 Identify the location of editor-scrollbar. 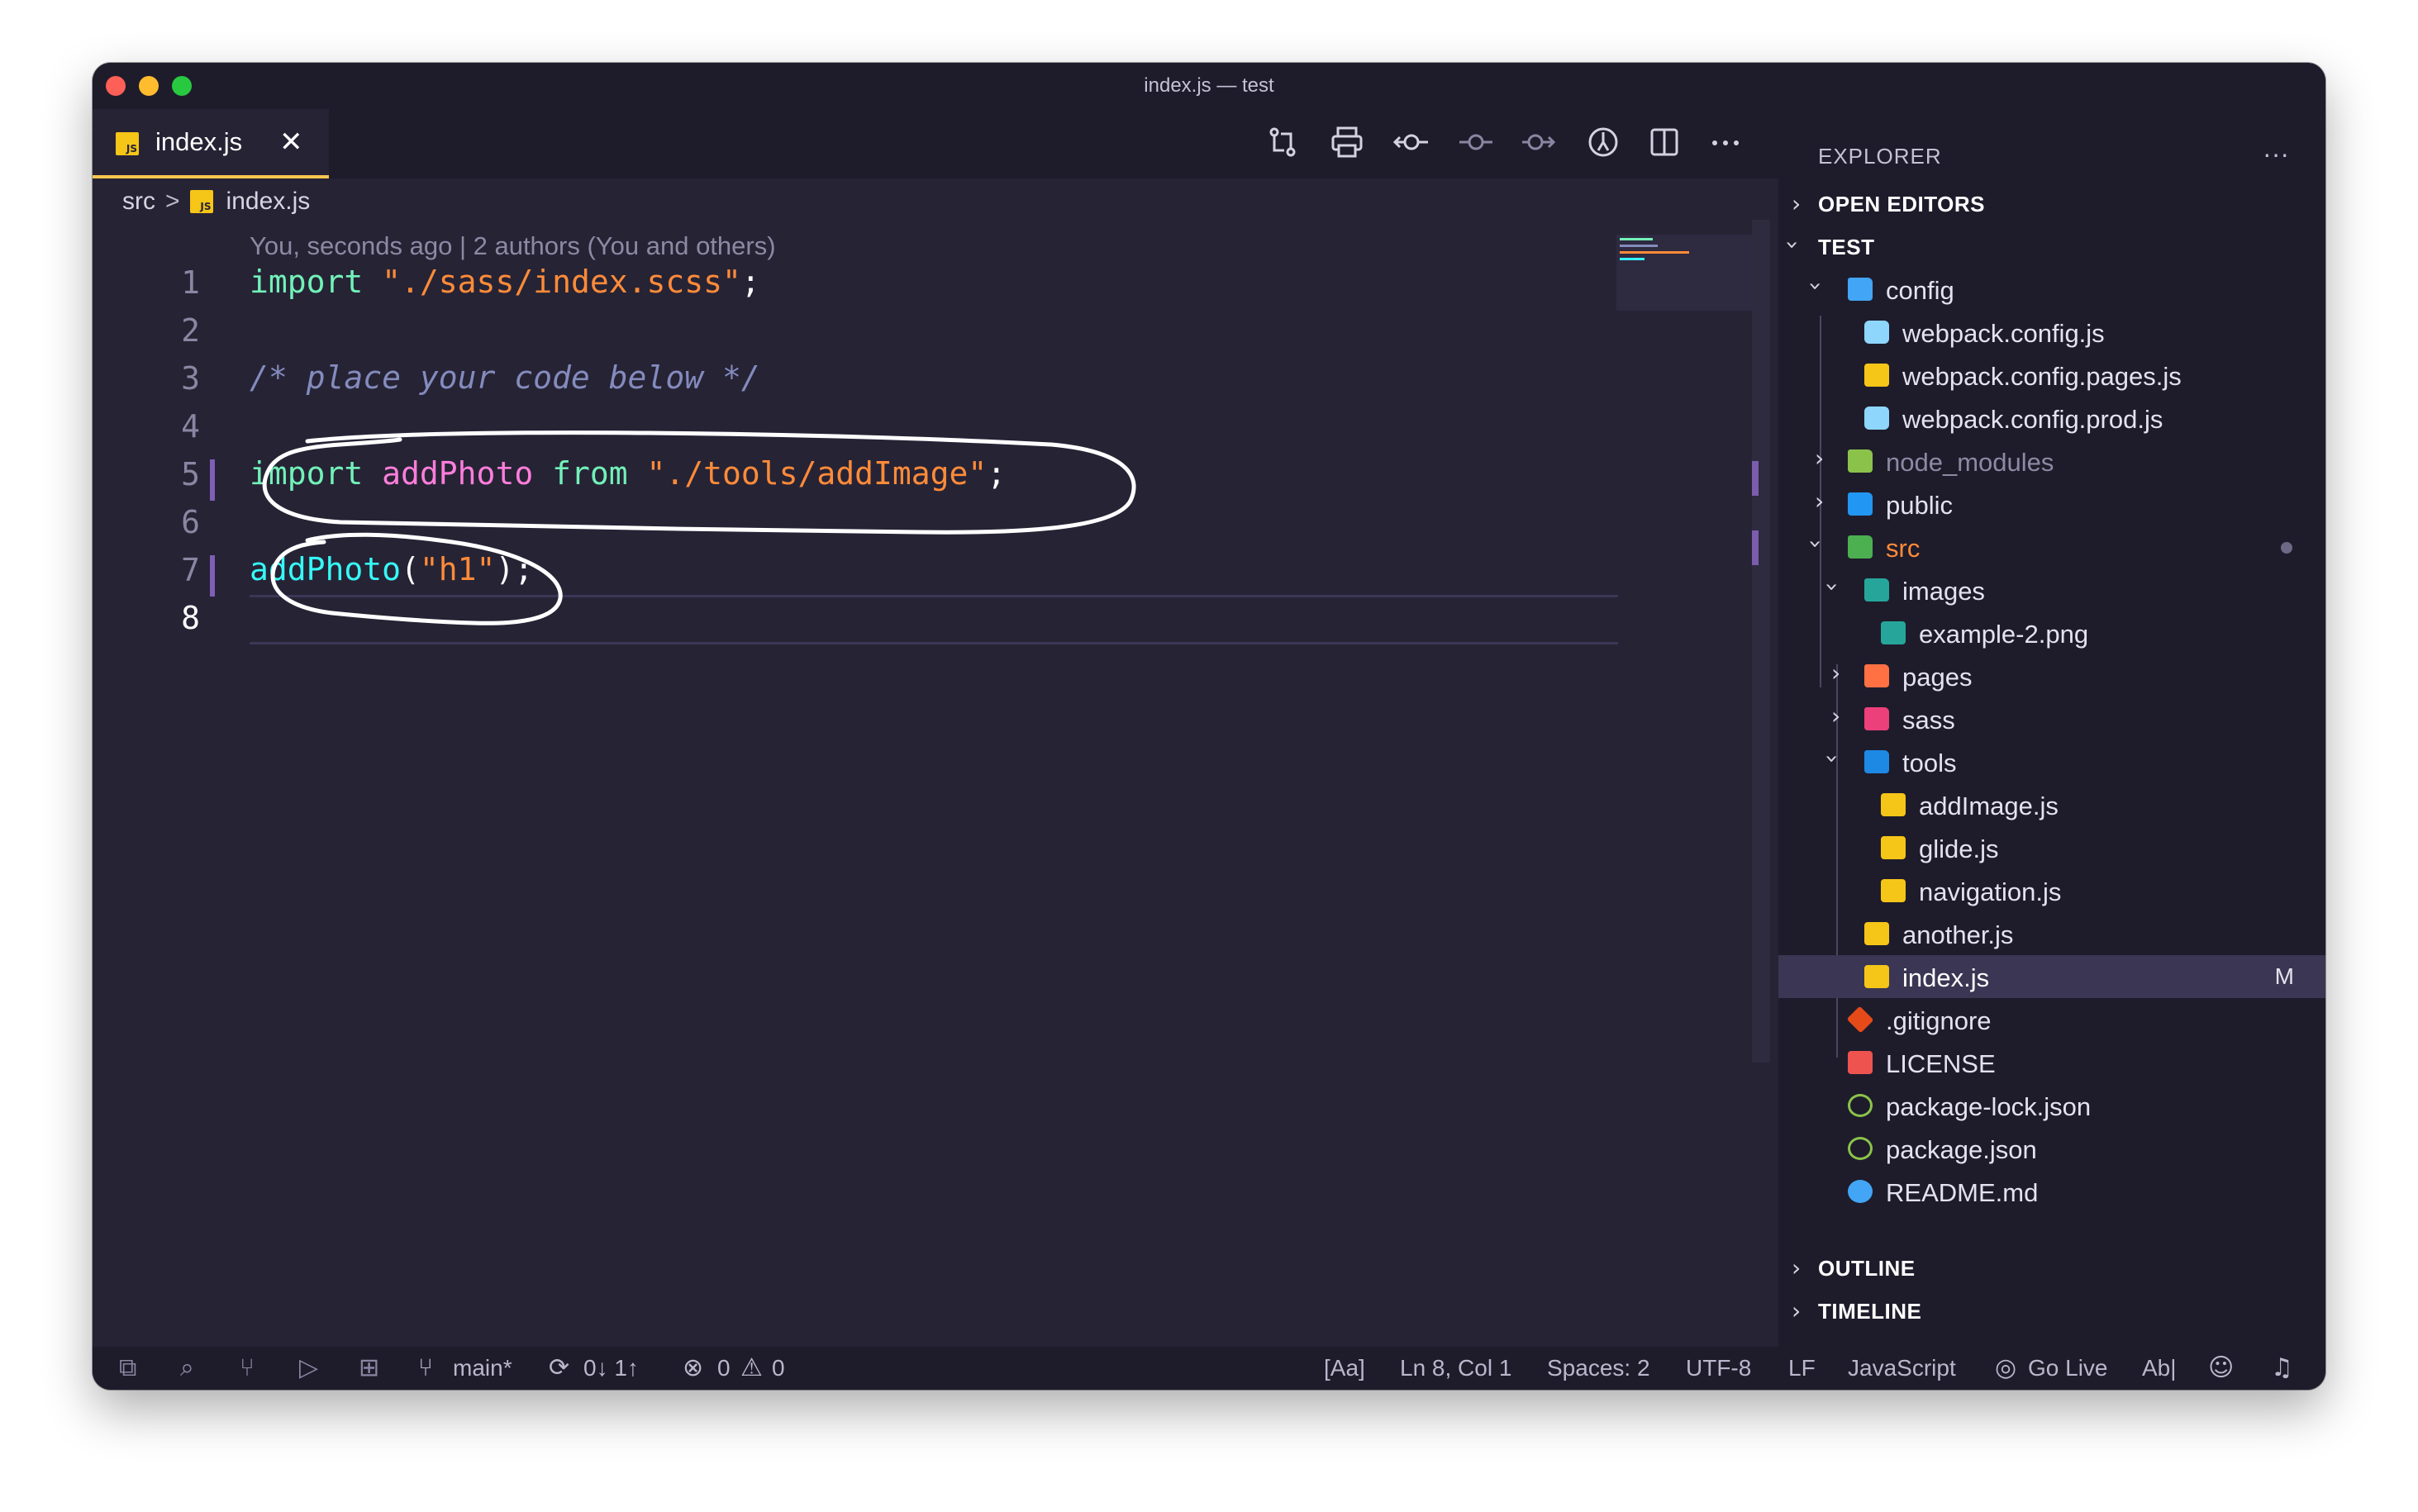
(1761, 641).